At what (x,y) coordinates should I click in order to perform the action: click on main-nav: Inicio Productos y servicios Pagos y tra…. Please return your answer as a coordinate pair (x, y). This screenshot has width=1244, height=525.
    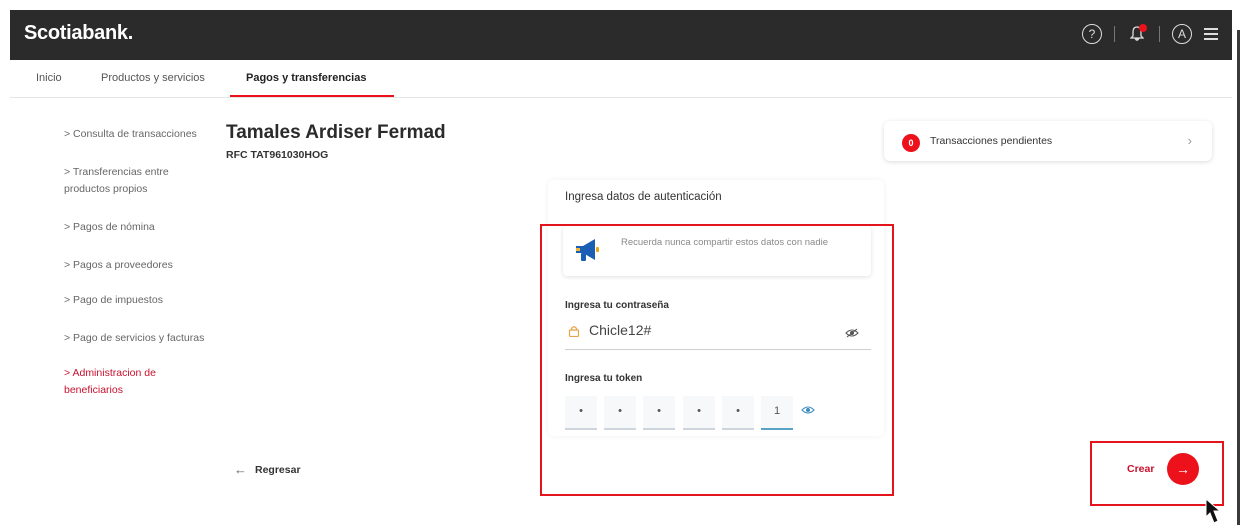
    Looking at the image, I should click on (621, 79).